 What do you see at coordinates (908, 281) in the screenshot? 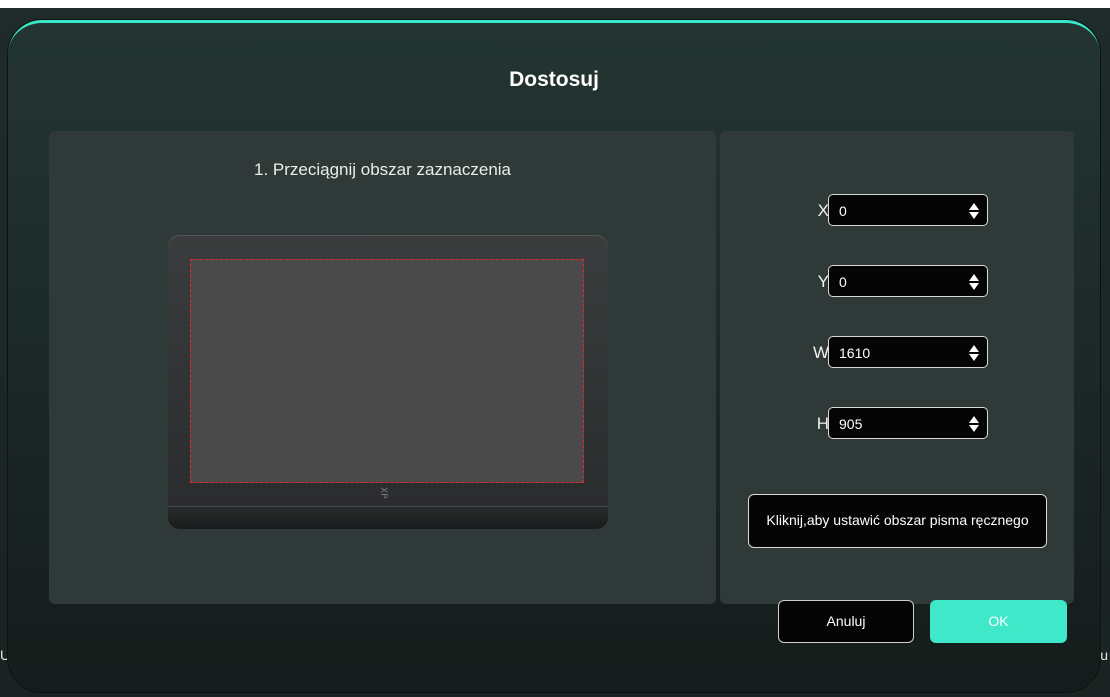
I see `y-input: 0` at bounding box center [908, 281].